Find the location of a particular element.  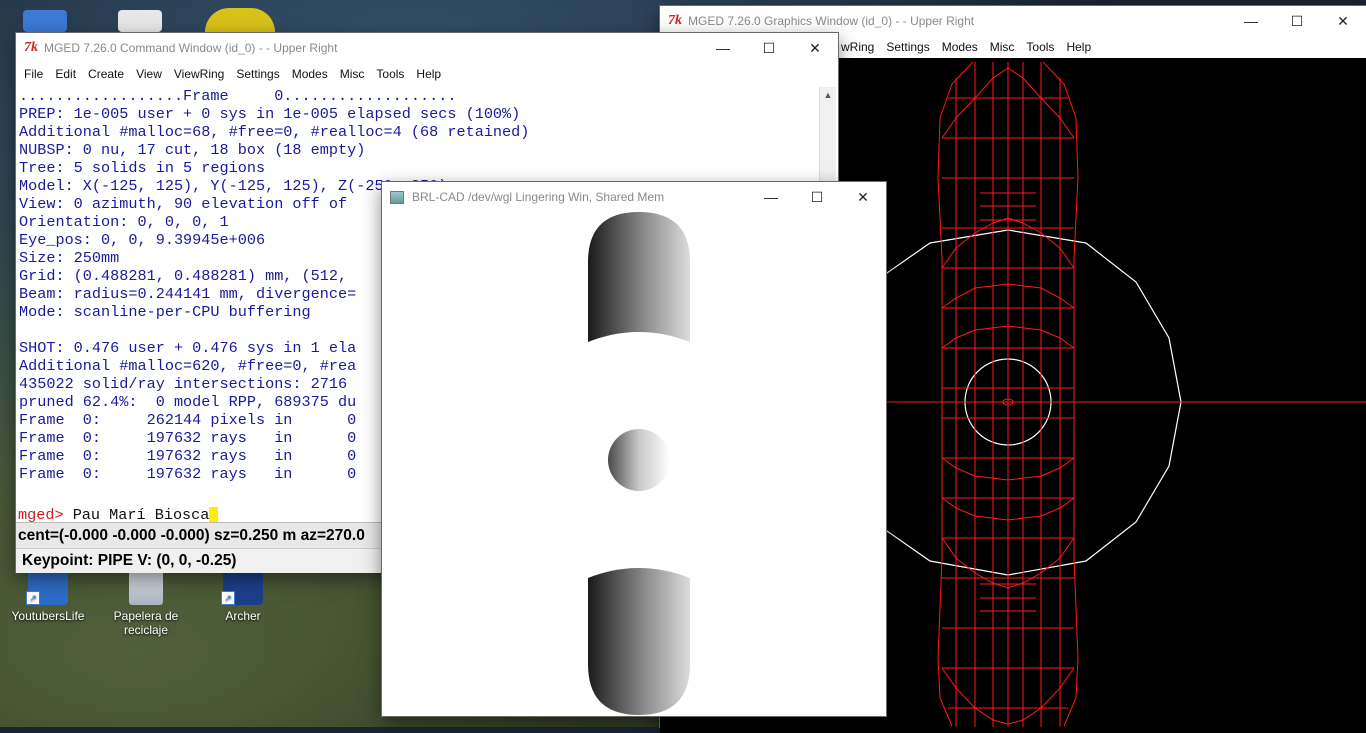

scroll-up-arrow-icon: ▲ is located at coordinates (828, 95).